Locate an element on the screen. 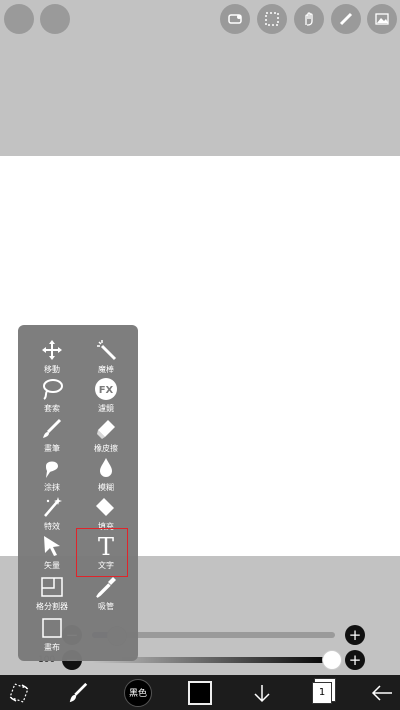  tool-move: 移動 is located at coordinates (52, 359).